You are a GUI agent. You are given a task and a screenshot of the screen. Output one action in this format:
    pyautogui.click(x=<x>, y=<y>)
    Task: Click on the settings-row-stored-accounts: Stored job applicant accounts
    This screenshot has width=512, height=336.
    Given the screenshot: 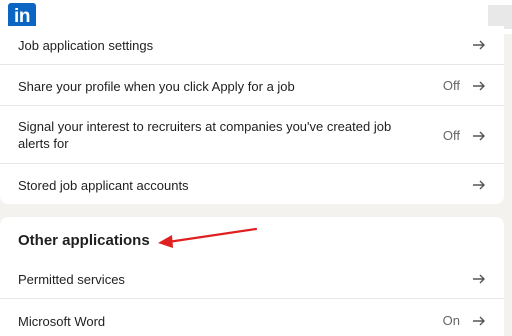 What is the action you would take?
    pyautogui.click(x=252, y=184)
    